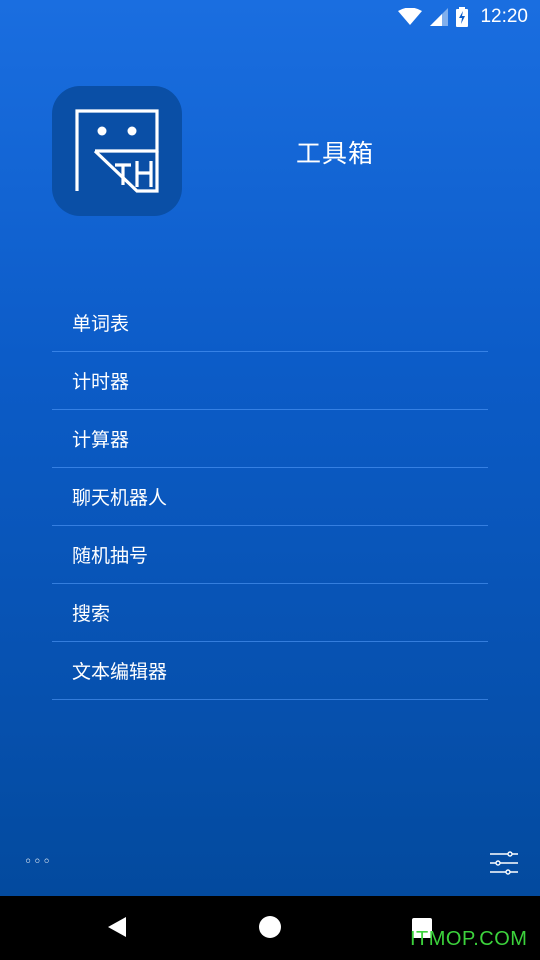 This screenshot has width=540, height=960. Describe the element at coordinates (38, 862) in the screenshot. I see `more-dots-icon: ◦◦◦` at that location.